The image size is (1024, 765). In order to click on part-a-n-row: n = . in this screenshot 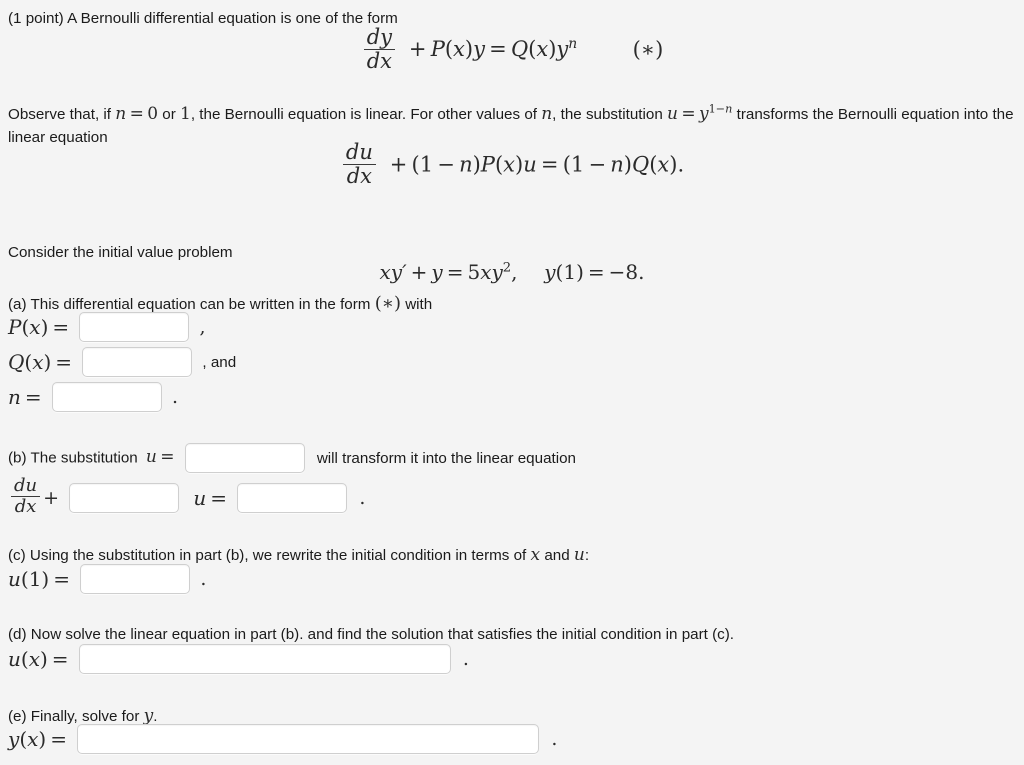, I will do `click(93, 397)`.